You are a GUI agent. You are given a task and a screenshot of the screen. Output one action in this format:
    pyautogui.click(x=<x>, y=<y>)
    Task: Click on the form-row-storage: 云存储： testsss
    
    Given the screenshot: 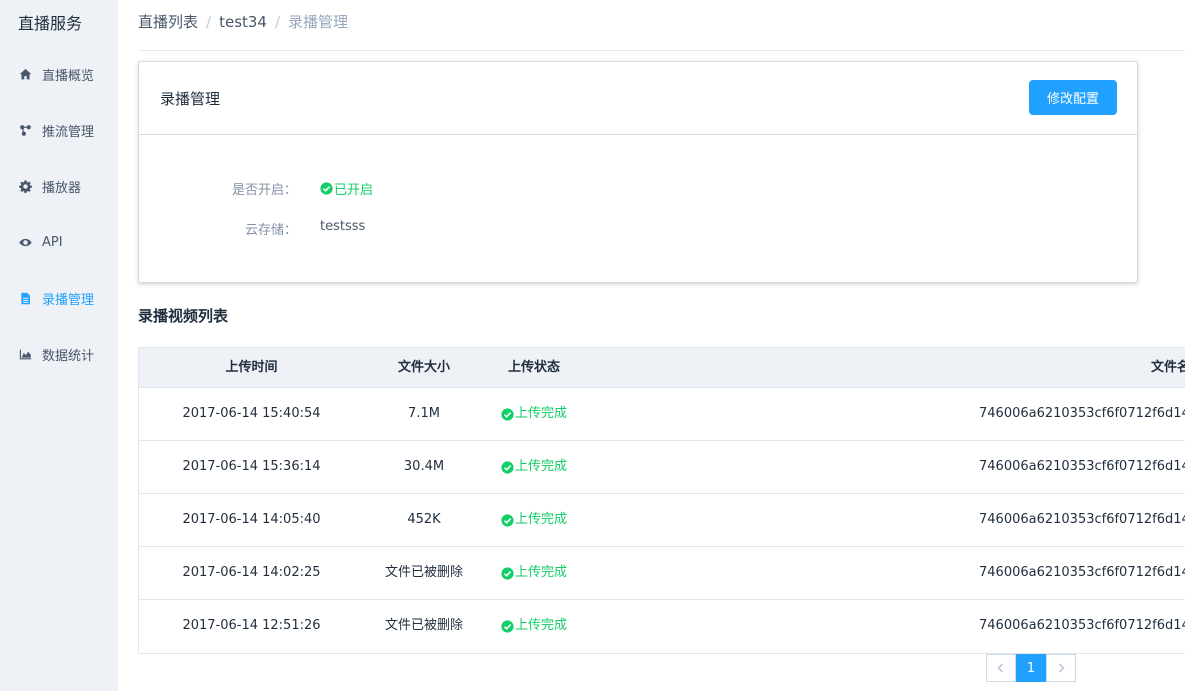 What is the action you would take?
    pyautogui.click(x=638, y=229)
    